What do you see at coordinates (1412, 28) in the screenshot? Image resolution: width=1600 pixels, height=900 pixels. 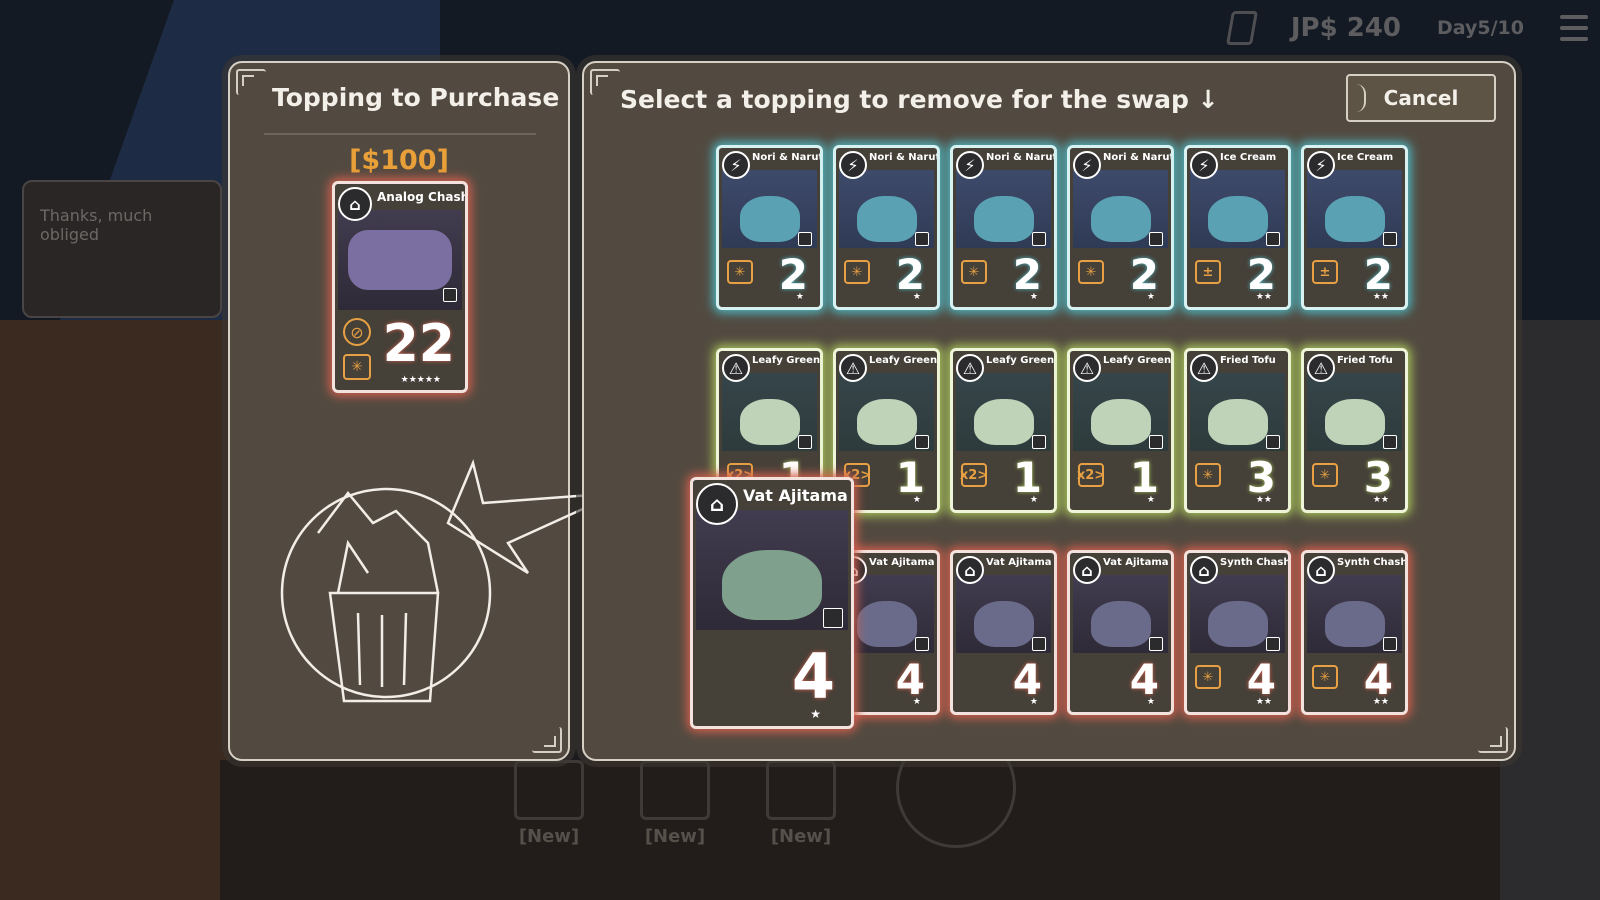 I see `hud: JP$ 240 Day5/10` at bounding box center [1412, 28].